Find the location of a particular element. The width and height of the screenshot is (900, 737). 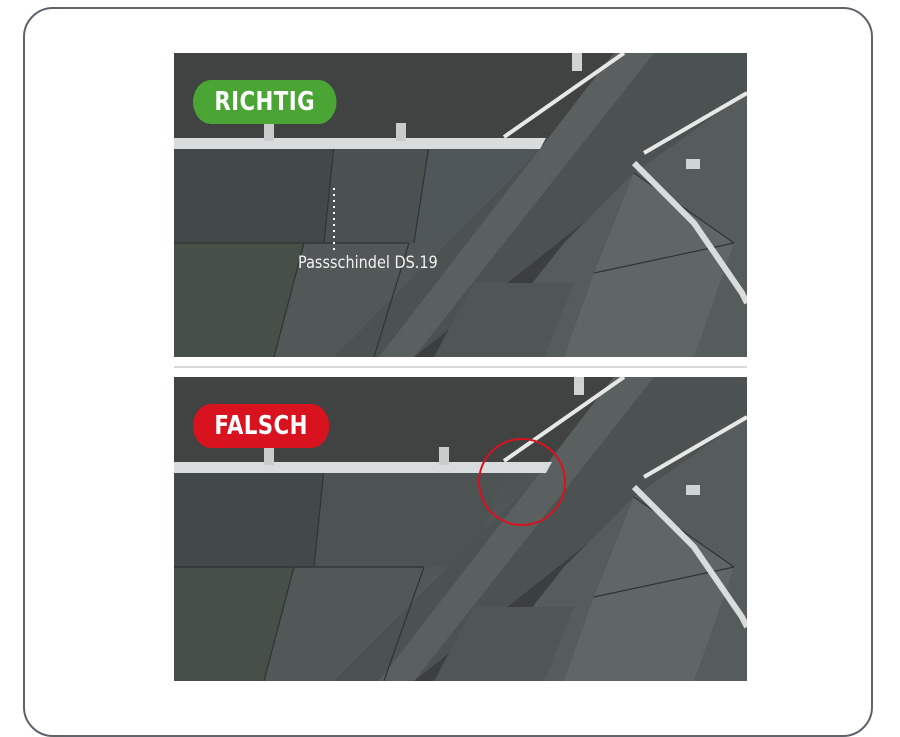

wrong-badge: FALSCH is located at coordinates (261, 426).